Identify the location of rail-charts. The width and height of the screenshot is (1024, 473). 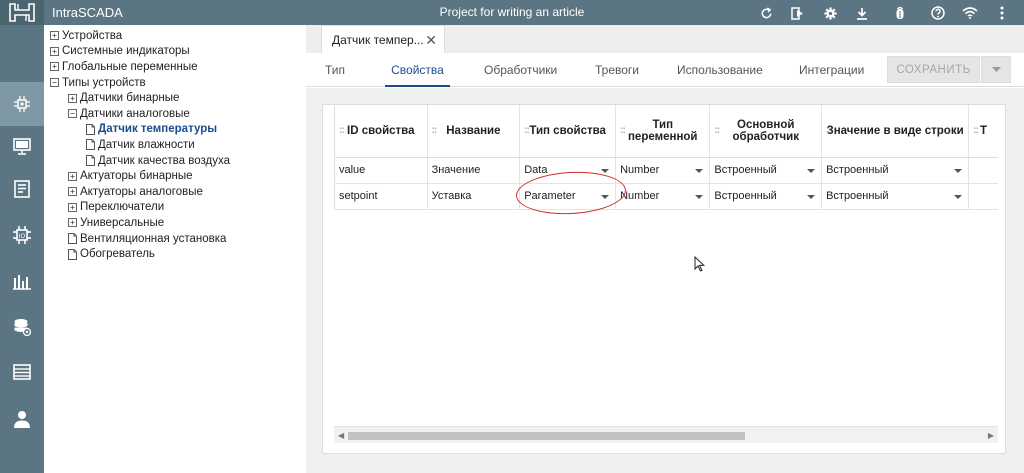
(22, 282).